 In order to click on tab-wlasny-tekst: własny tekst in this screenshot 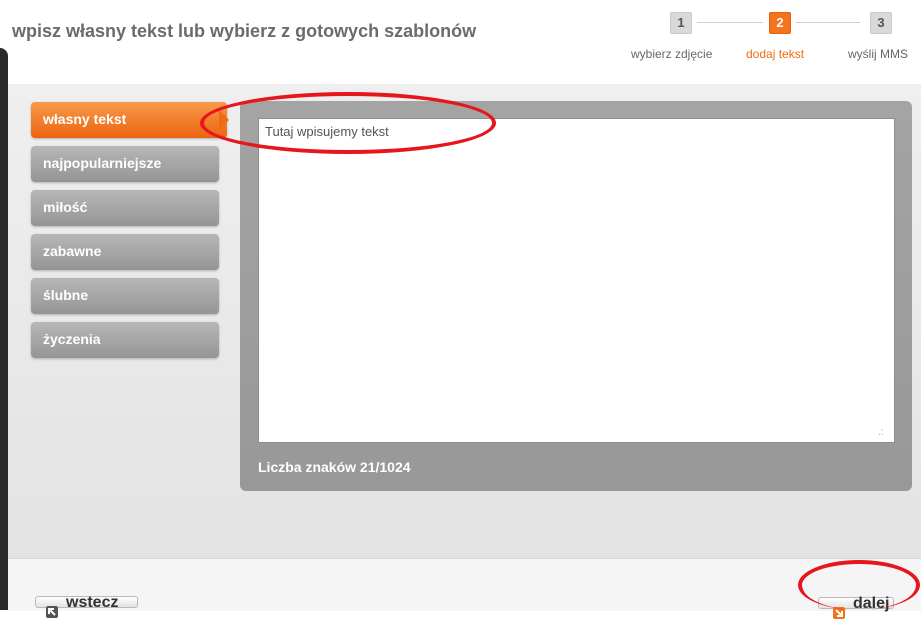, I will do `click(129, 120)`.